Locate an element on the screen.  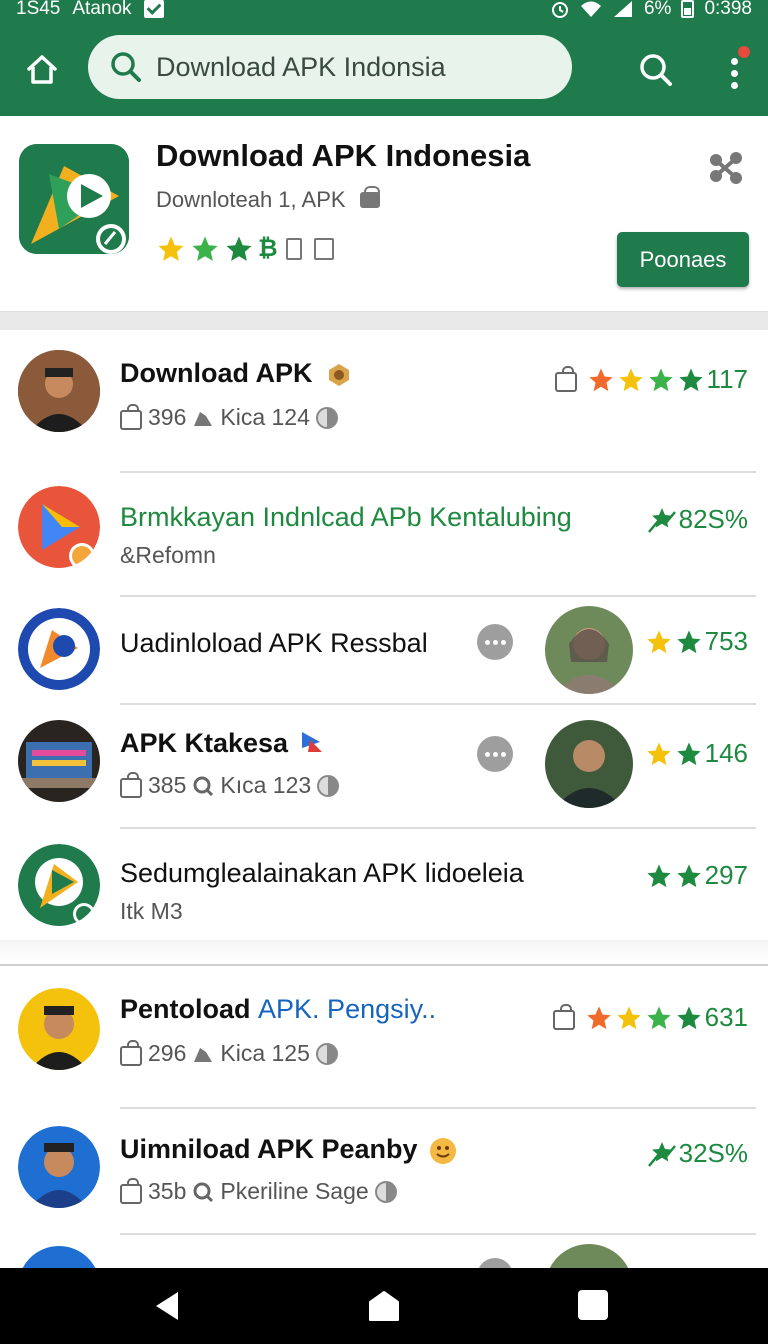
recents-icon is located at coordinates (593, 1305).